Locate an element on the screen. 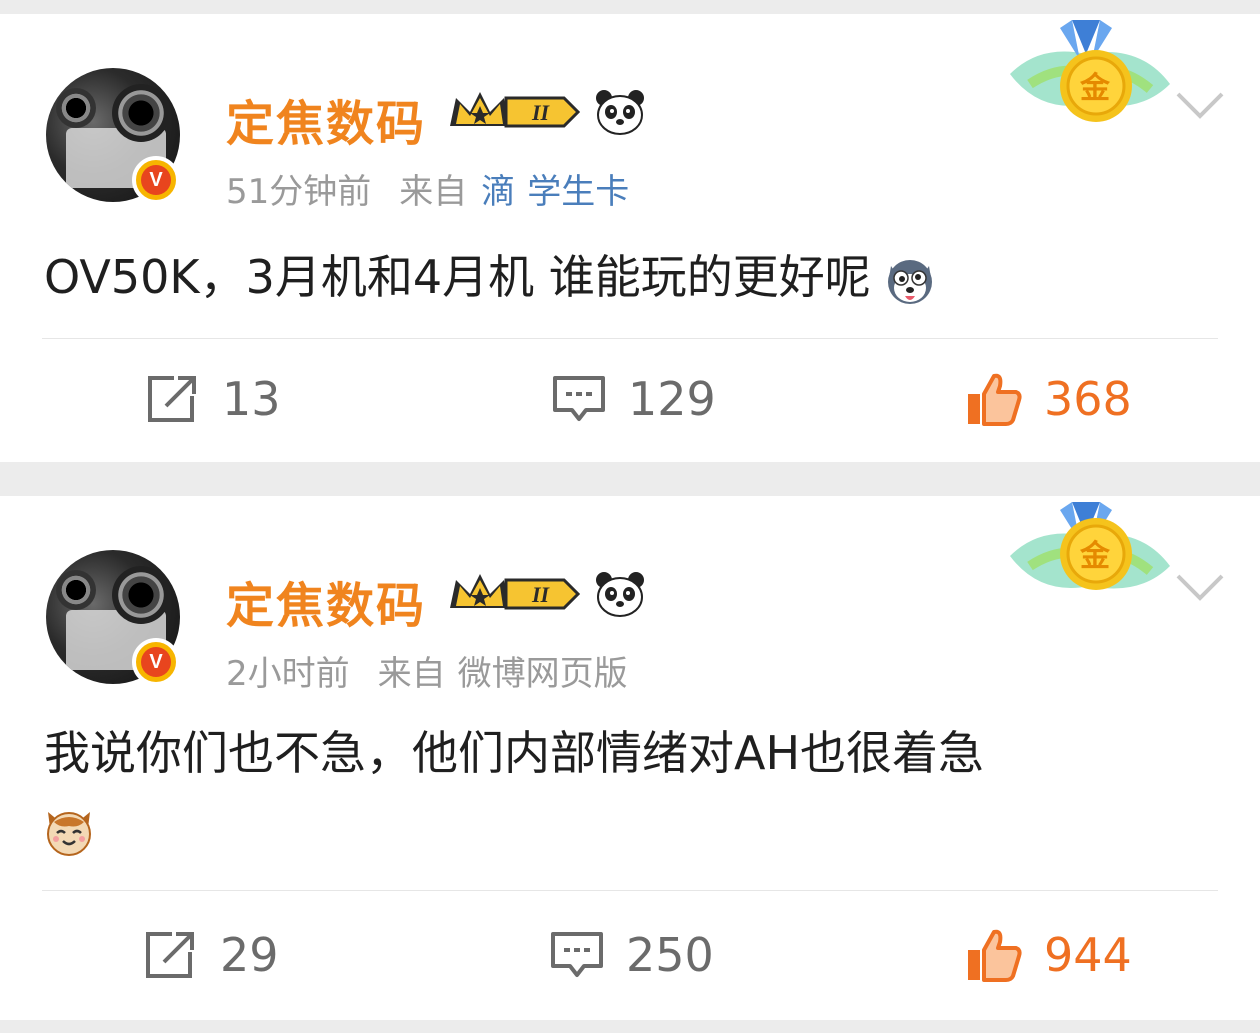 The image size is (1260, 1033). share-count: 29 is located at coordinates (249, 955).